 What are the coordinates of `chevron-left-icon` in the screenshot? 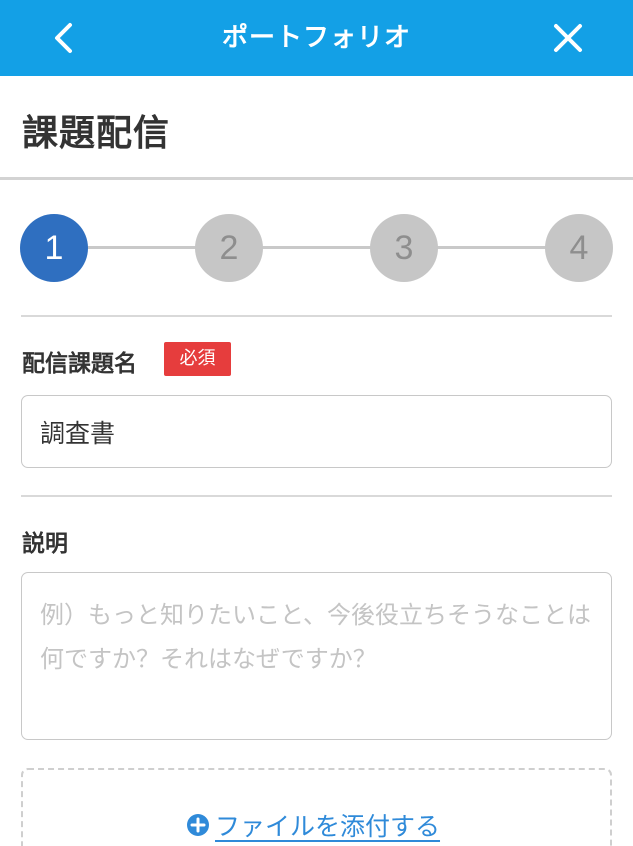 It's located at (63, 38).